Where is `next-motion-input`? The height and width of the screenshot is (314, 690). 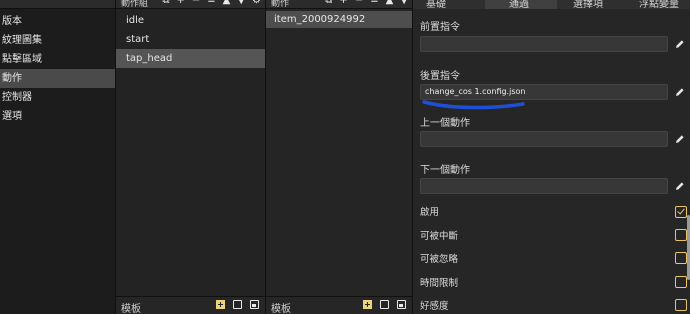
next-motion-input is located at coordinates (544, 186).